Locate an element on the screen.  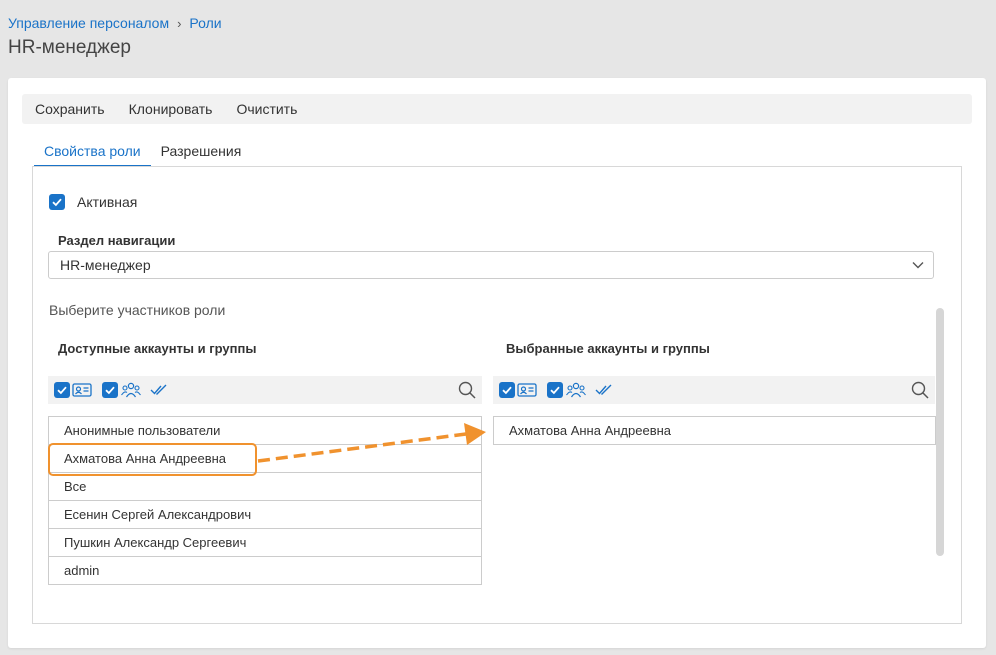
nav-section-select: HR-менеджер is located at coordinates (491, 265).